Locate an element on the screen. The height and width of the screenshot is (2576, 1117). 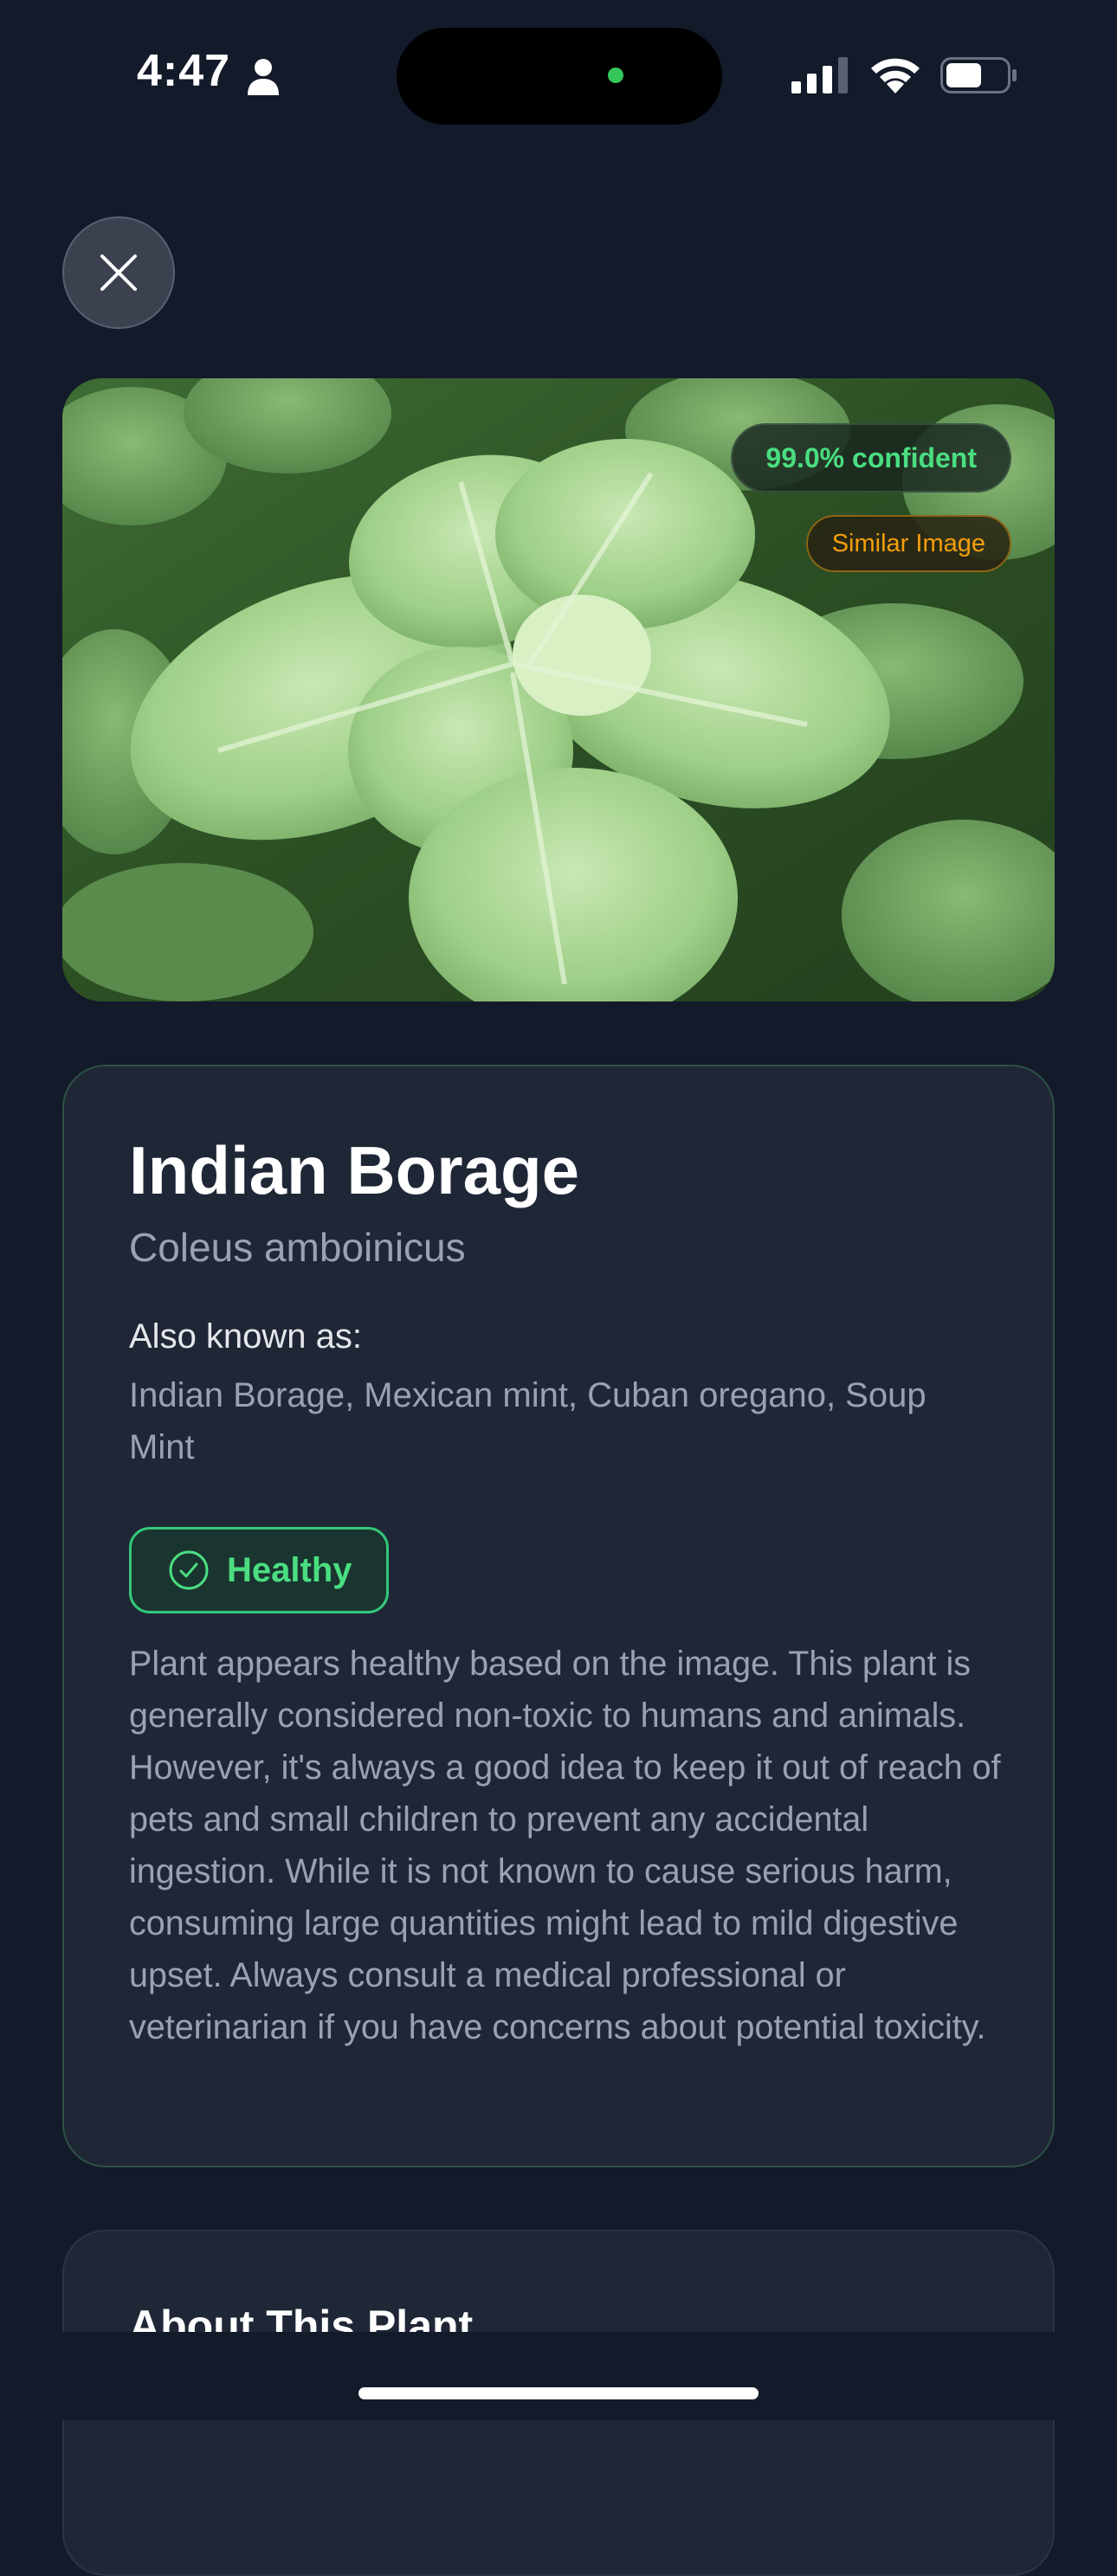
signal-icon is located at coordinates (819, 75).